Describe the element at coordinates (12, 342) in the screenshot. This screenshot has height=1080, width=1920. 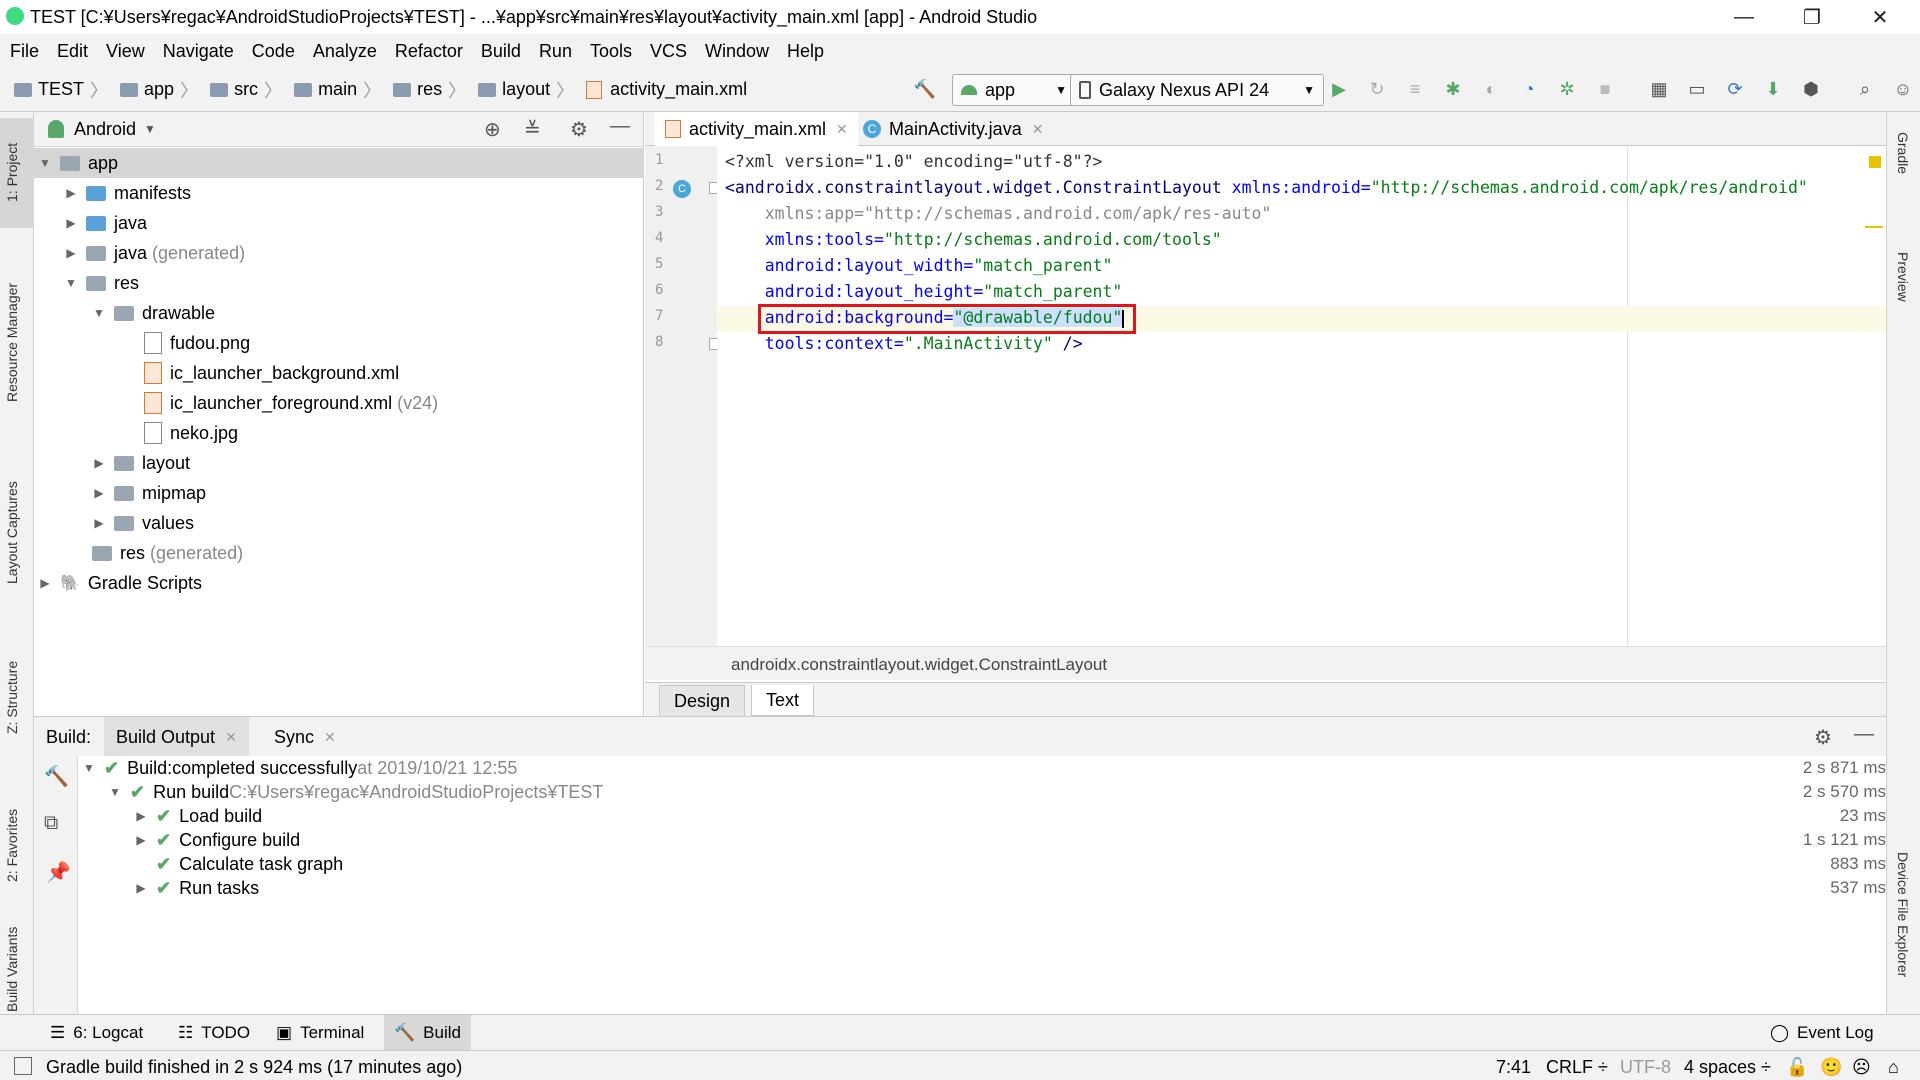
I see `tool-tab-resource-manager: Resource Manager` at that location.